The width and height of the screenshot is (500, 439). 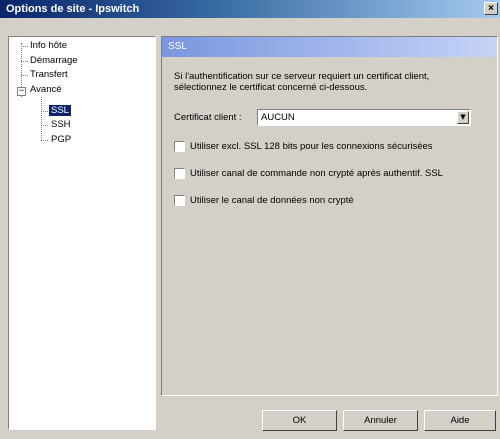 I want to click on tree-item-transfert: Transfert, so click(x=49, y=74).